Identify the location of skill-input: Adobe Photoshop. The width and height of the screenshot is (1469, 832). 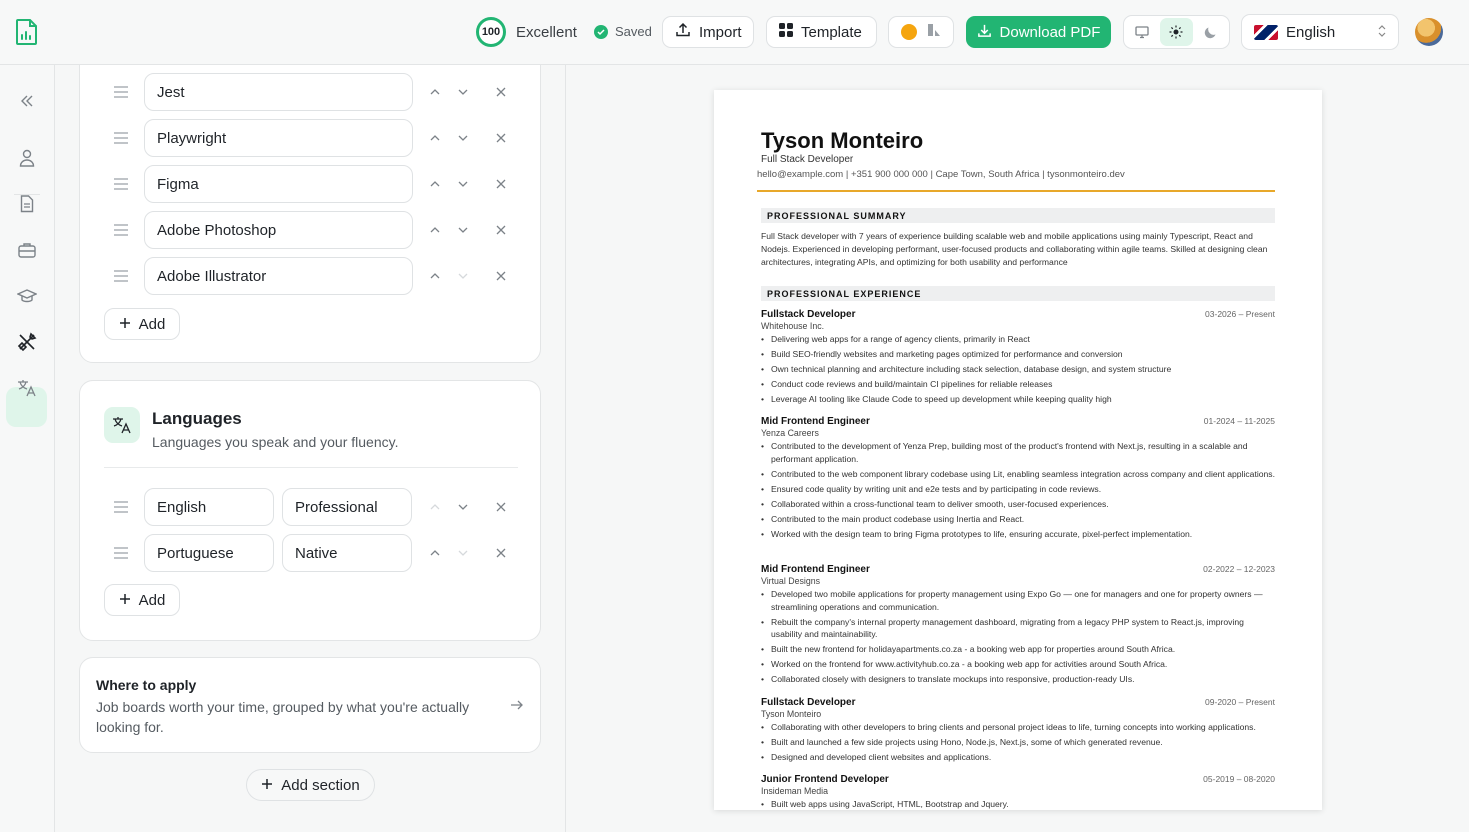
(278, 230).